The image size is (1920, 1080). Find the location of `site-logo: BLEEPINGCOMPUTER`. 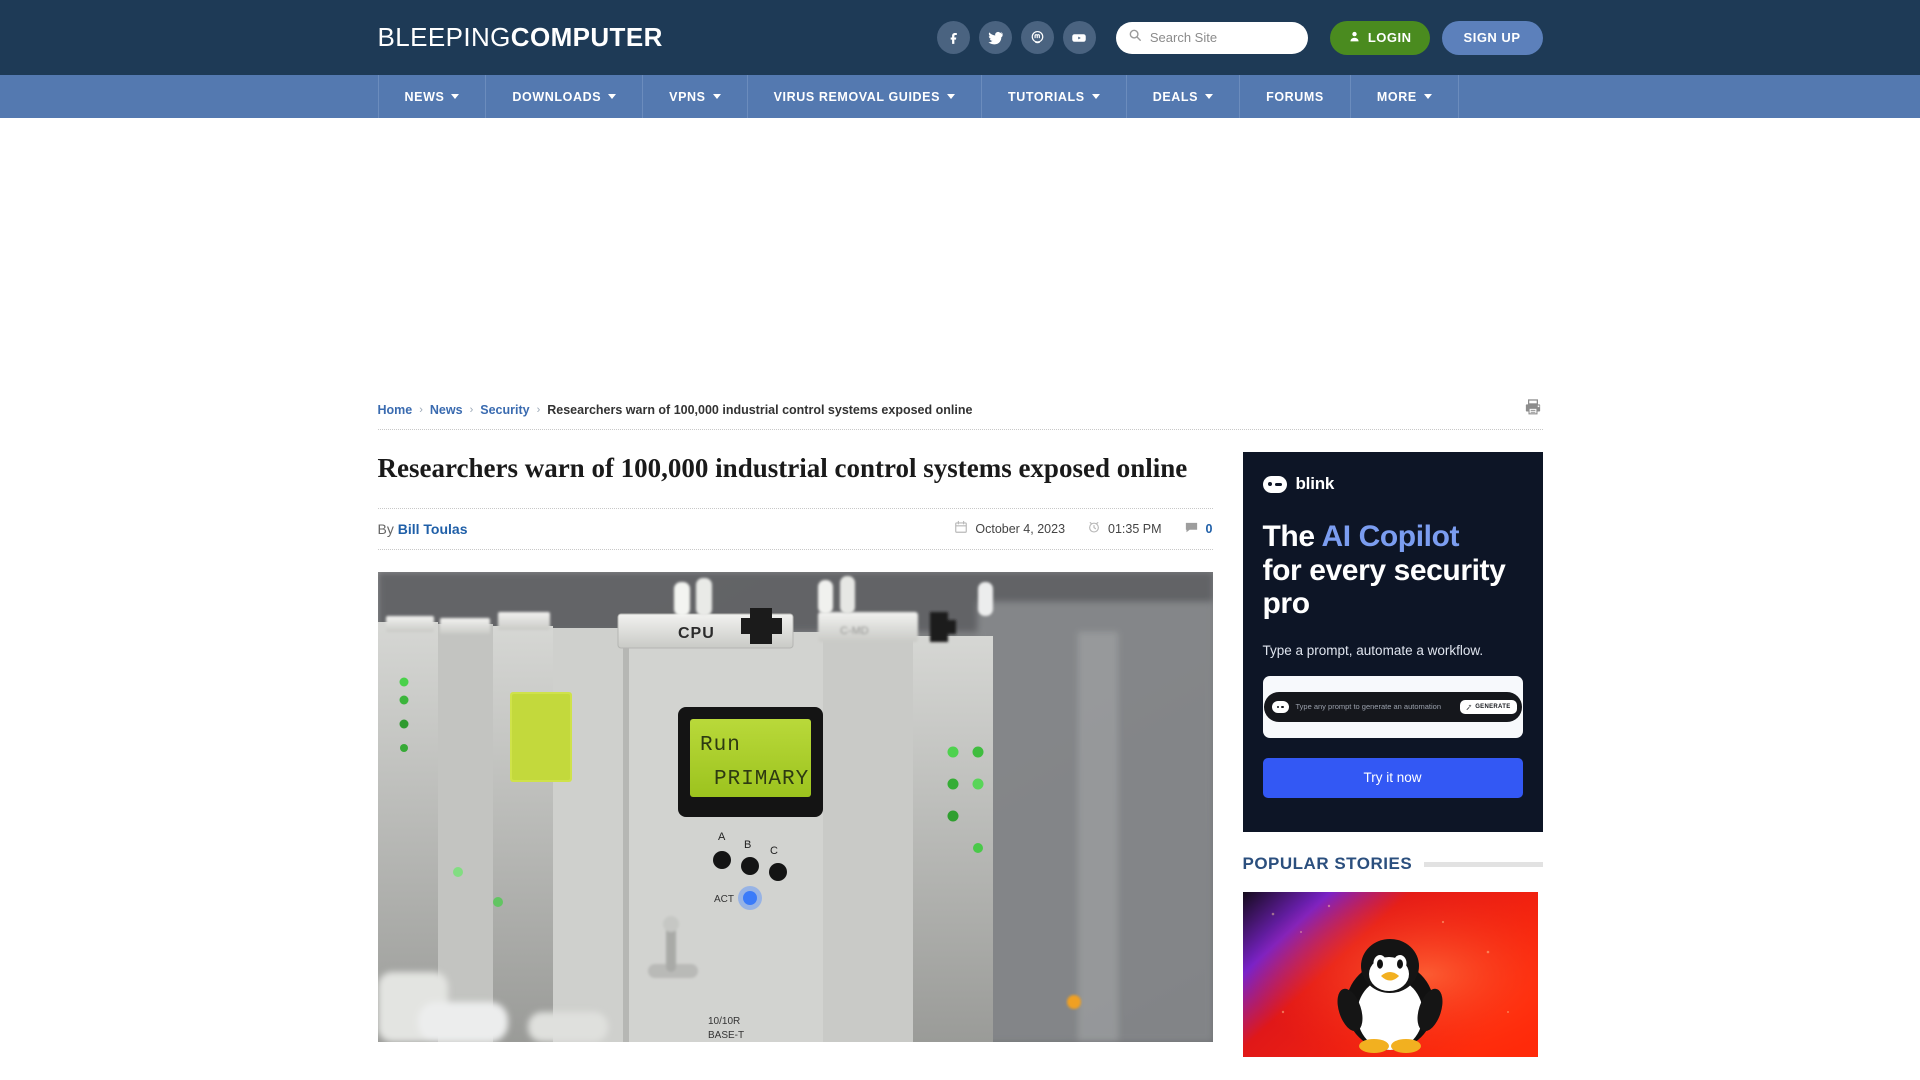

site-logo: BLEEPINGCOMPUTER is located at coordinates (520, 37).